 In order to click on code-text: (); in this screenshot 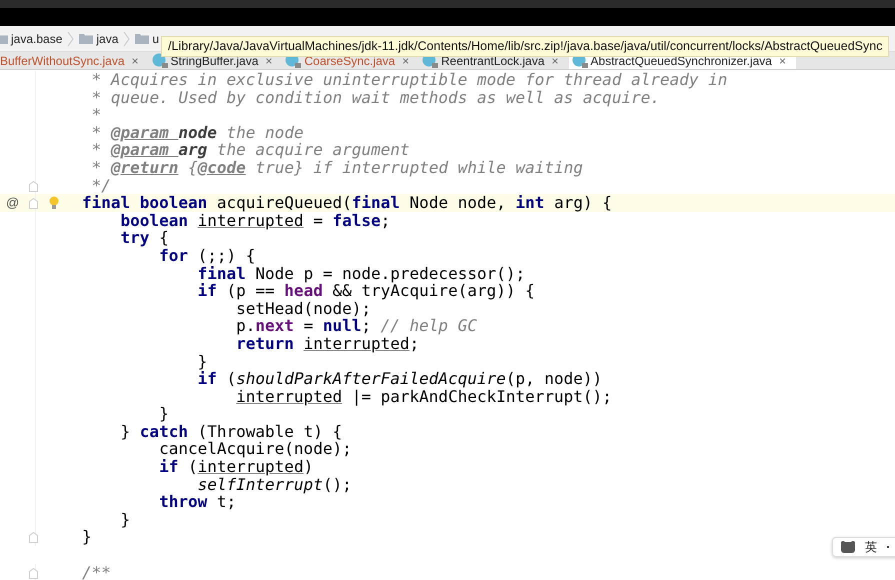, I will do `click(337, 484)`.